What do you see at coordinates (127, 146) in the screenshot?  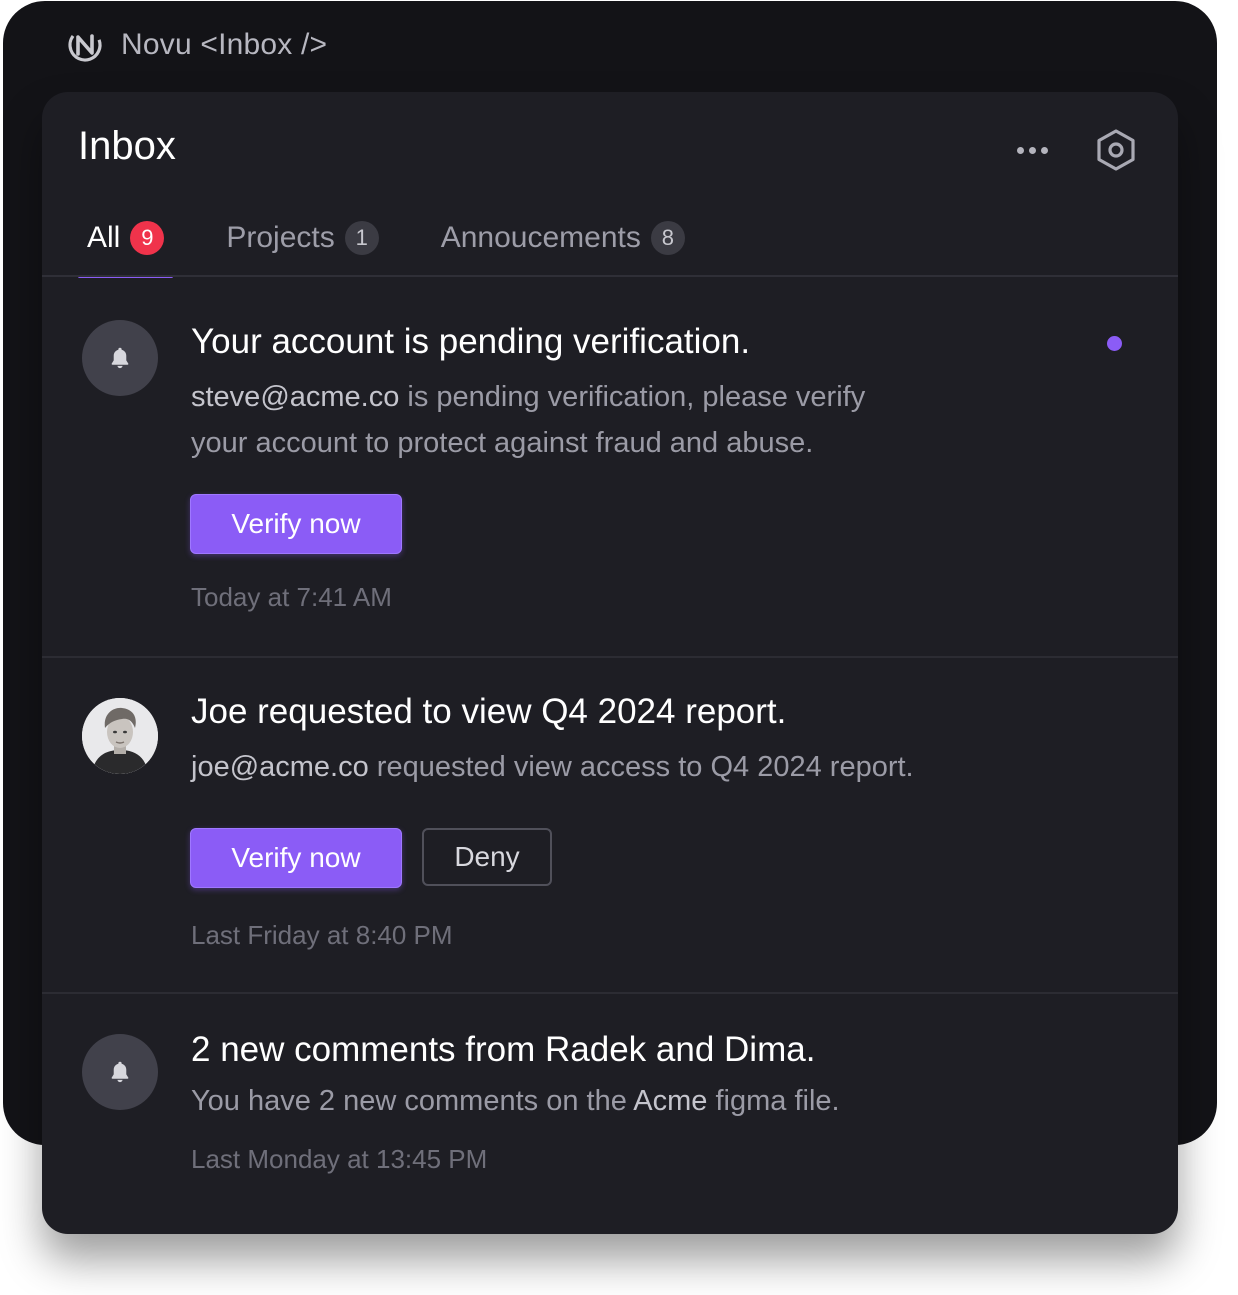 I see `inbox-title: Inbox` at bounding box center [127, 146].